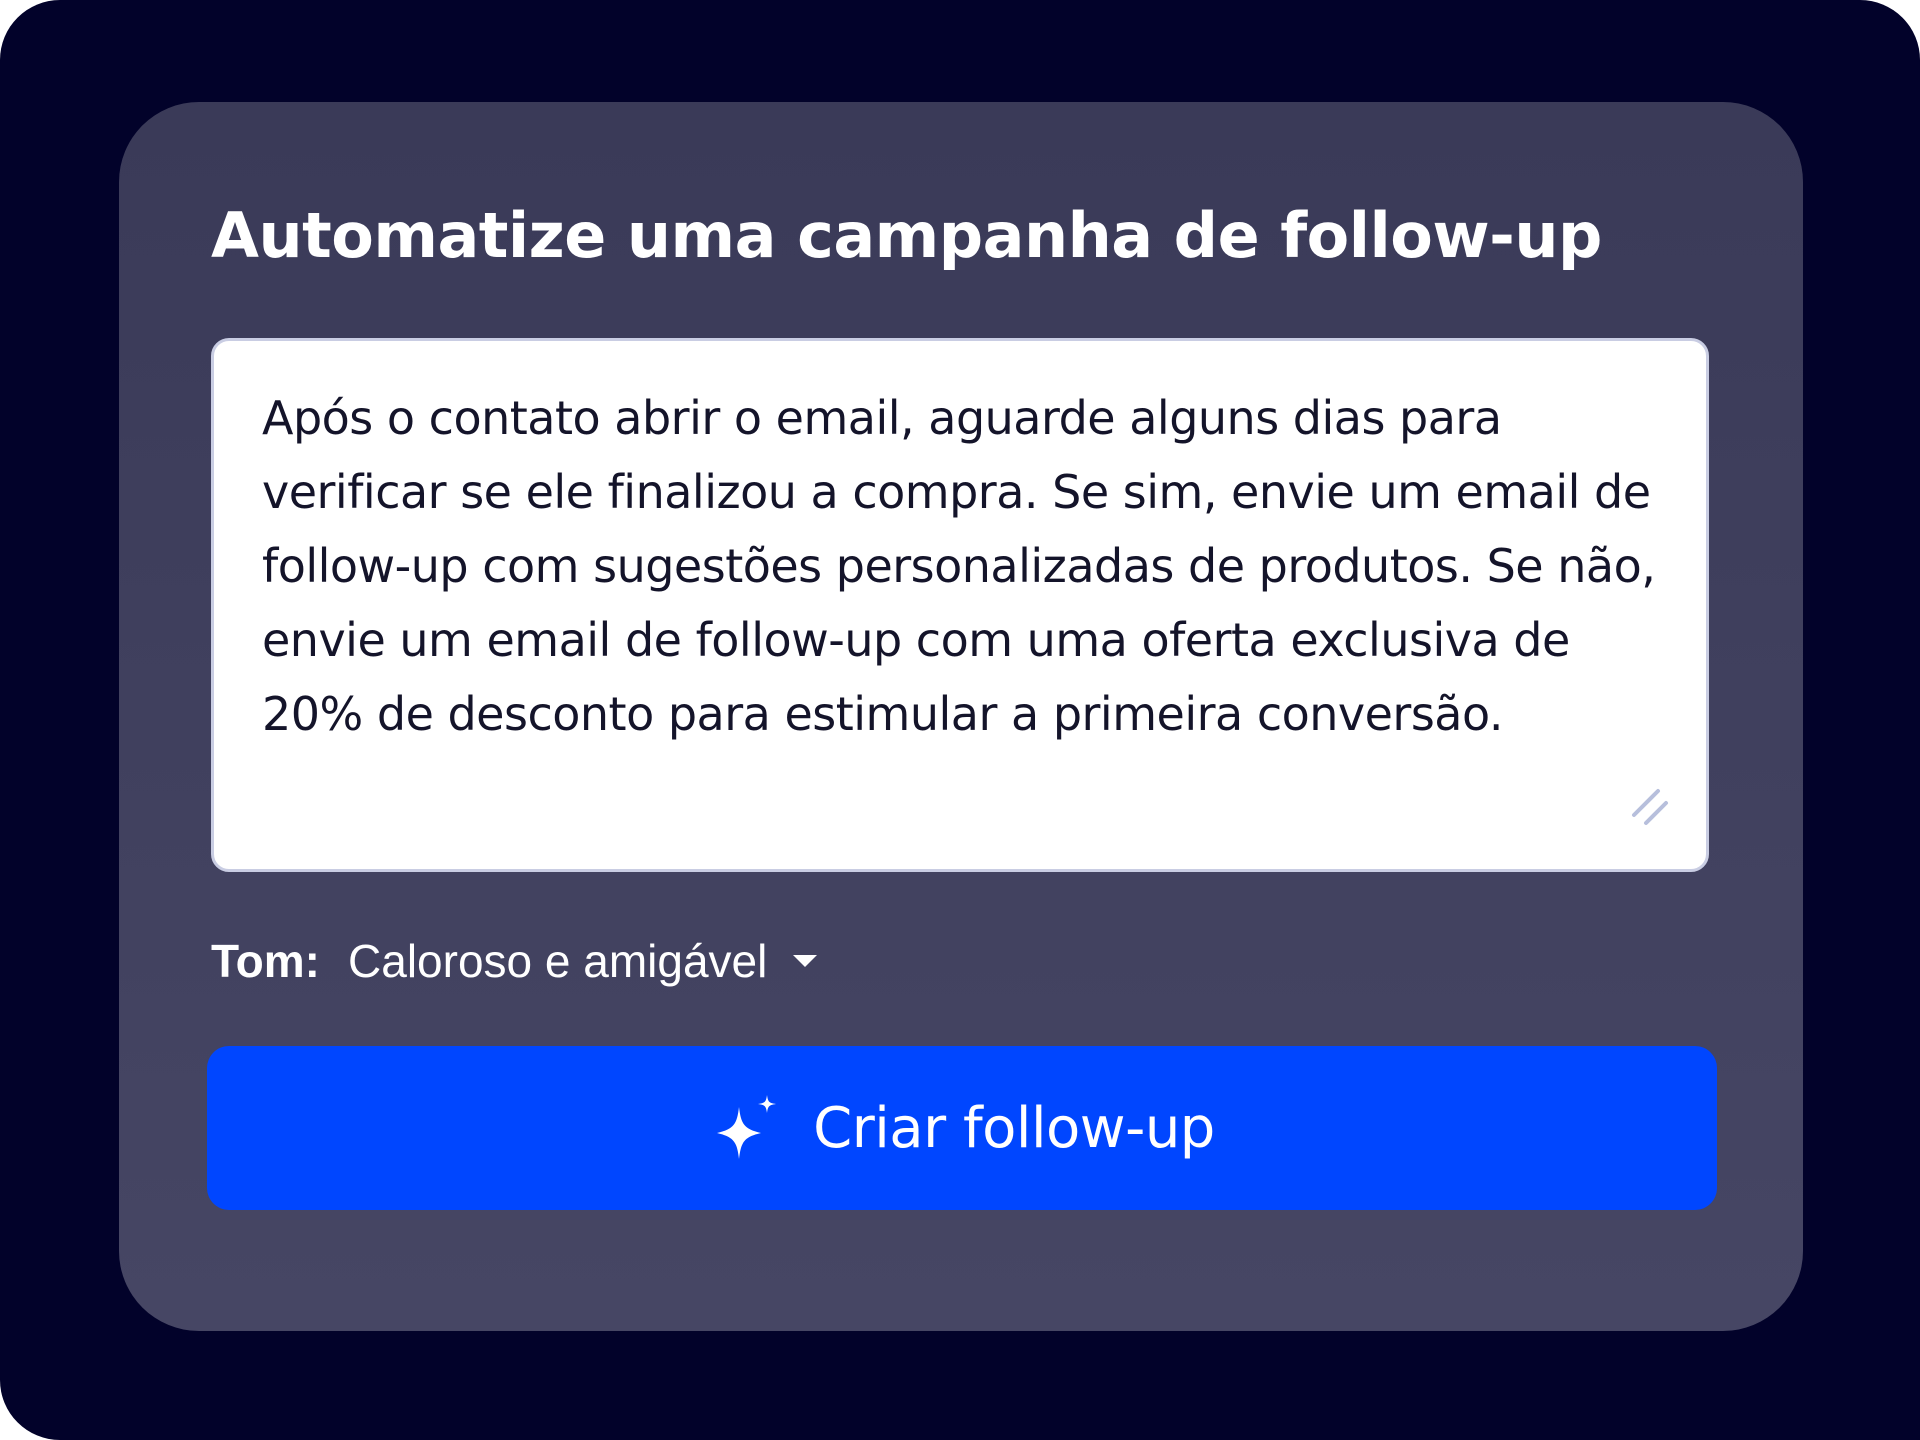  Describe the element at coordinates (805, 961) in the screenshot. I see `chevron-down-icon` at that location.